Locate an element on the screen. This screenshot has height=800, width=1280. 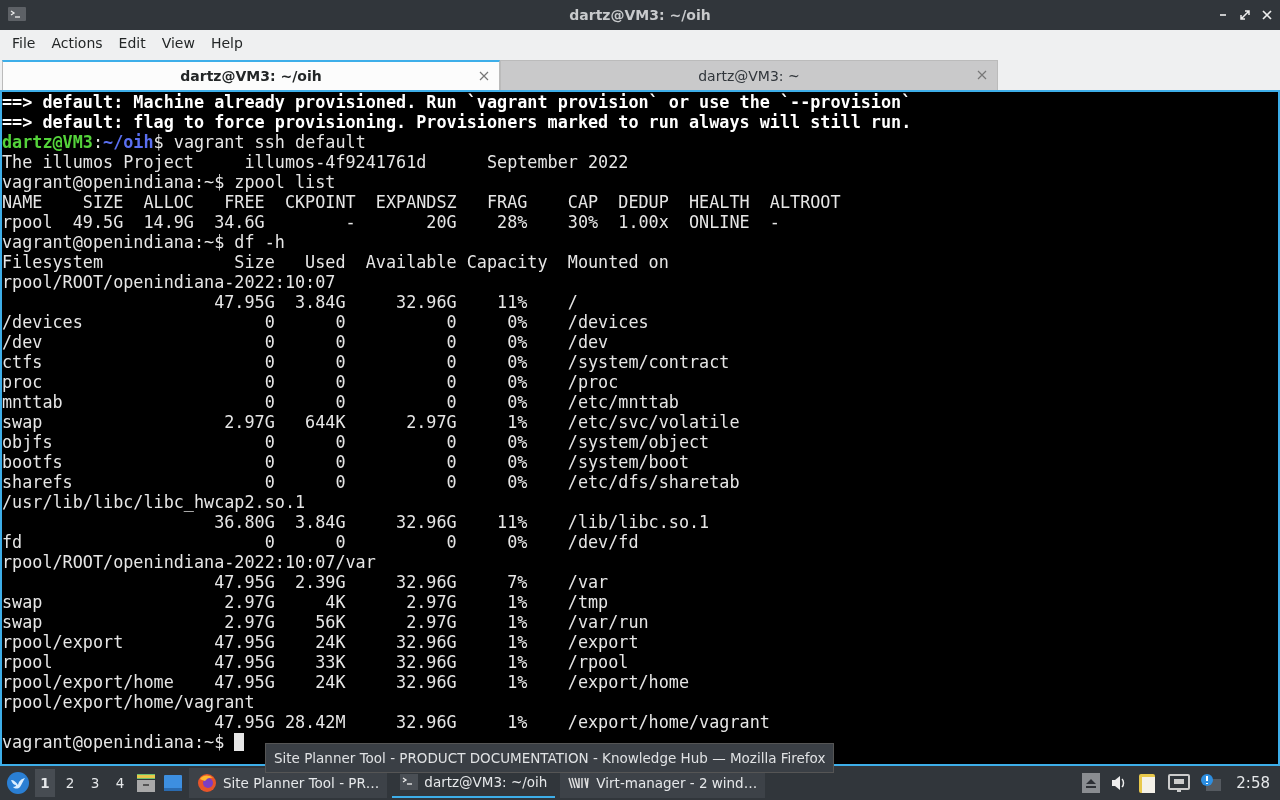
terminal-line: rpool/export/home 47.95G 24K 32.96G 1% /export/home is located at coordinates (345, 682).